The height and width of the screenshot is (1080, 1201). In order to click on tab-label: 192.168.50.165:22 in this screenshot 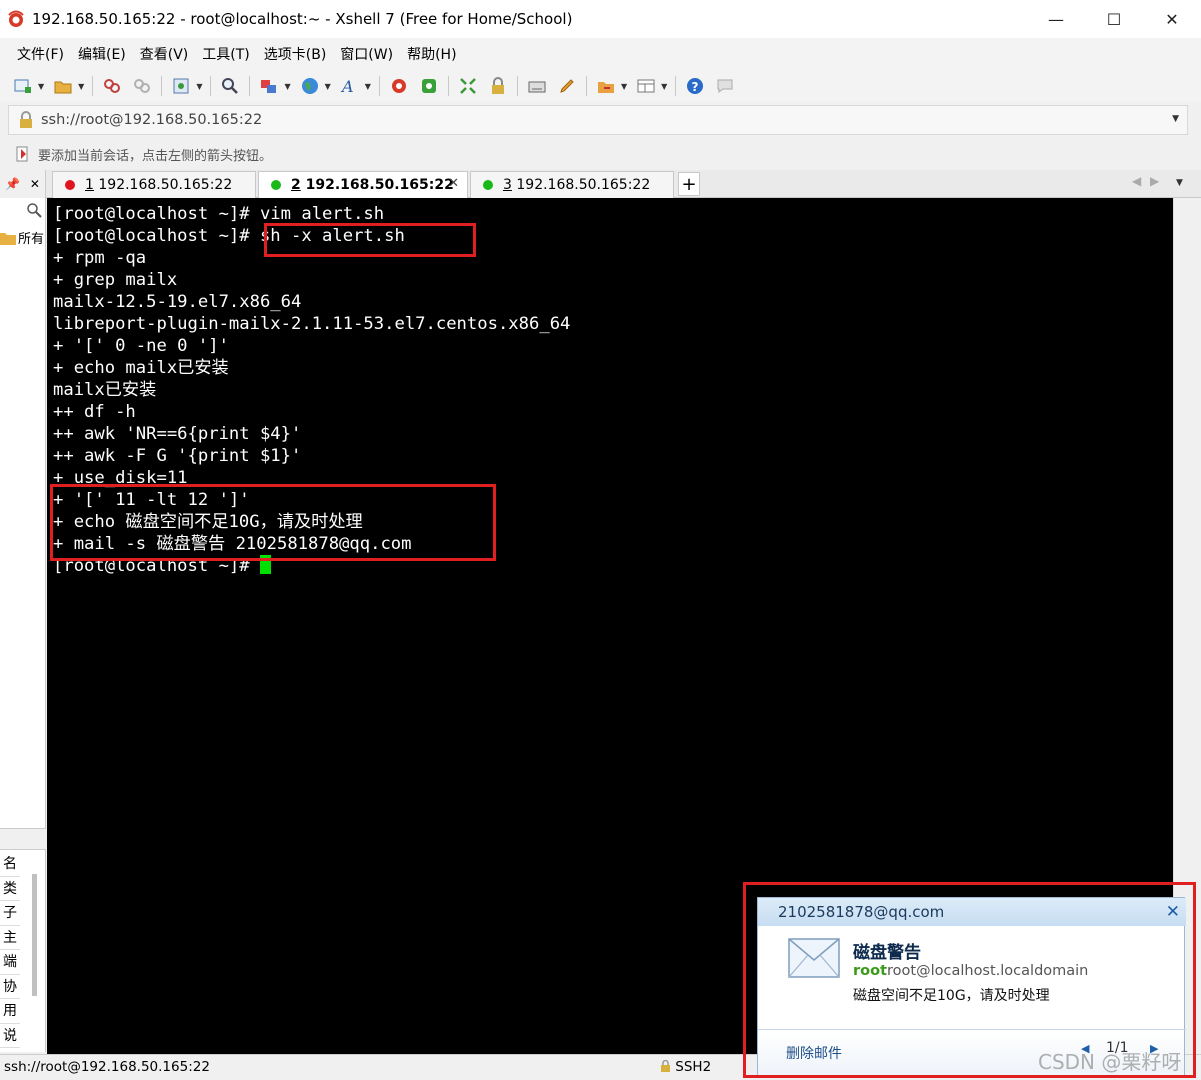, I will do `click(583, 185)`.